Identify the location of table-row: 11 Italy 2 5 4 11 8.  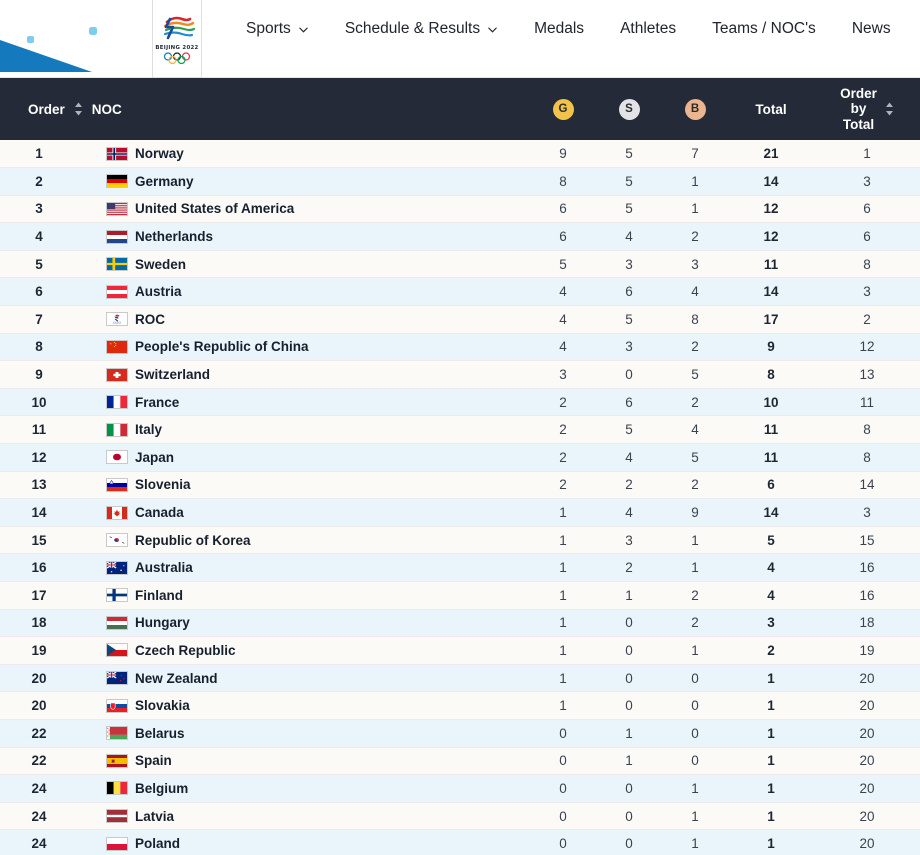
(460, 430).